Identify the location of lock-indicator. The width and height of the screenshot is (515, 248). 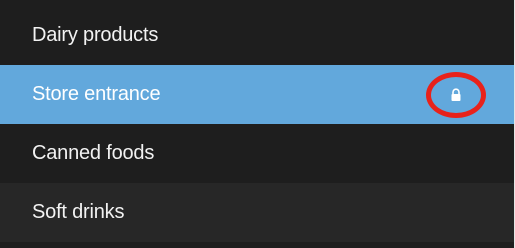
(456, 94).